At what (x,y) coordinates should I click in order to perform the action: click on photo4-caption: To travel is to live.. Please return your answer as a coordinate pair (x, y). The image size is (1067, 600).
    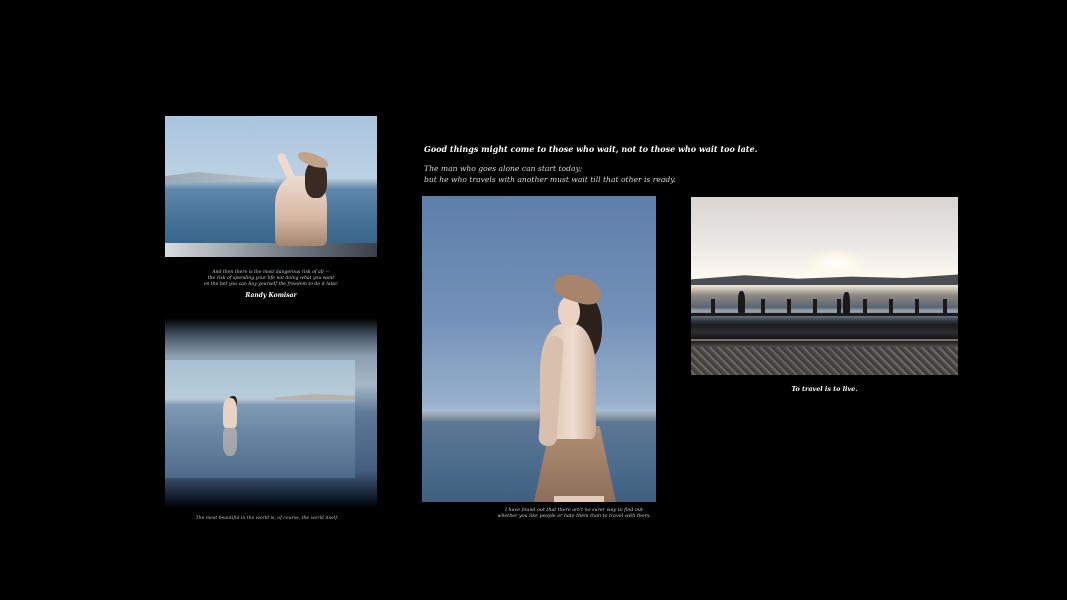
    Looking at the image, I should click on (824, 389).